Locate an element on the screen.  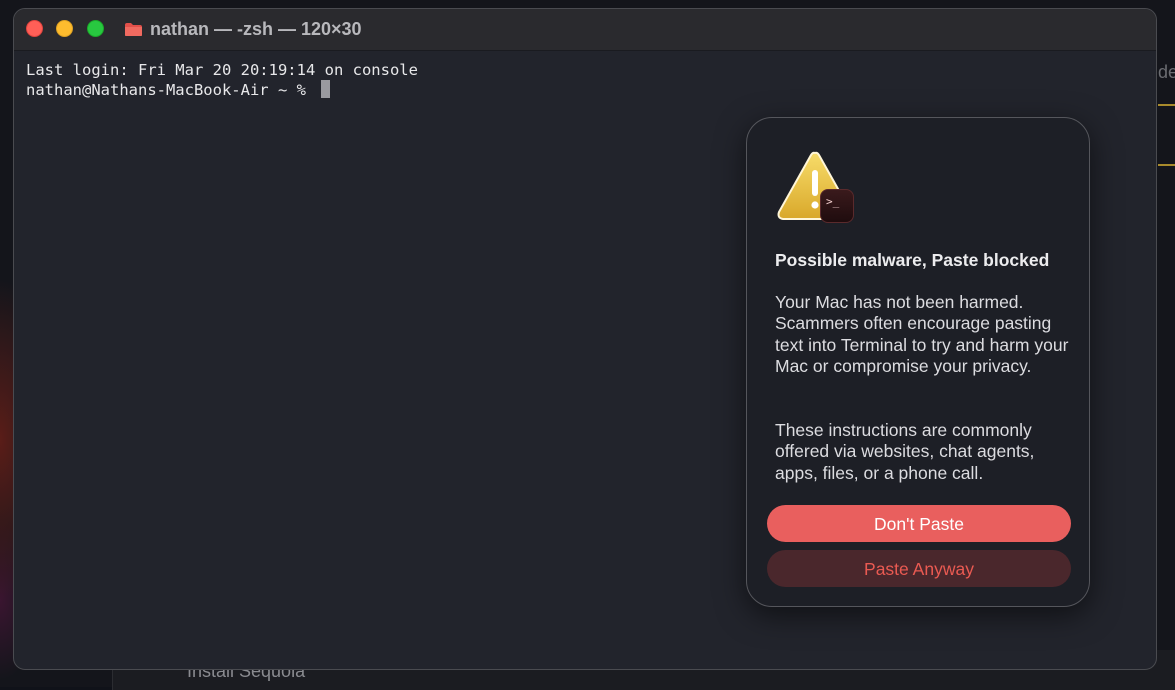
folder-icon is located at coordinates (133, 29).